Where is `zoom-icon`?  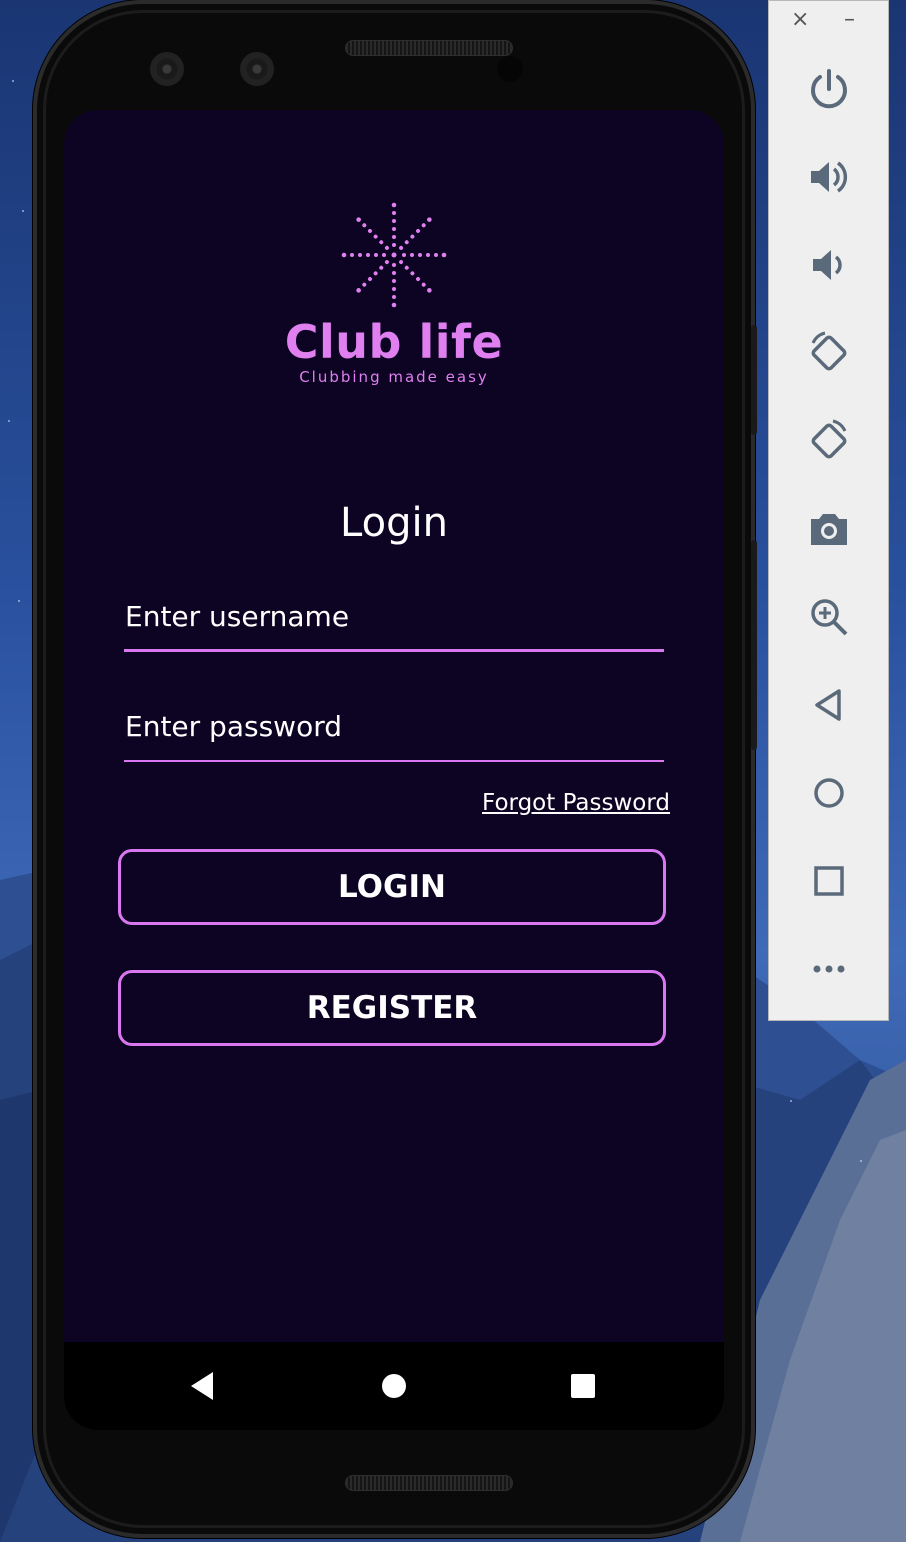
zoom-icon is located at coordinates (829, 617).